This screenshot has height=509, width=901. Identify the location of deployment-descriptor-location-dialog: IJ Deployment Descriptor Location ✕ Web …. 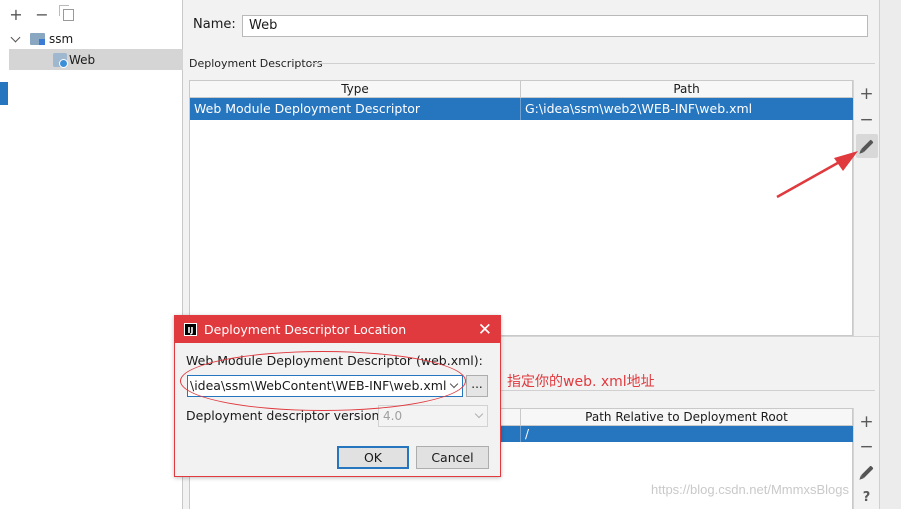
(337, 396).